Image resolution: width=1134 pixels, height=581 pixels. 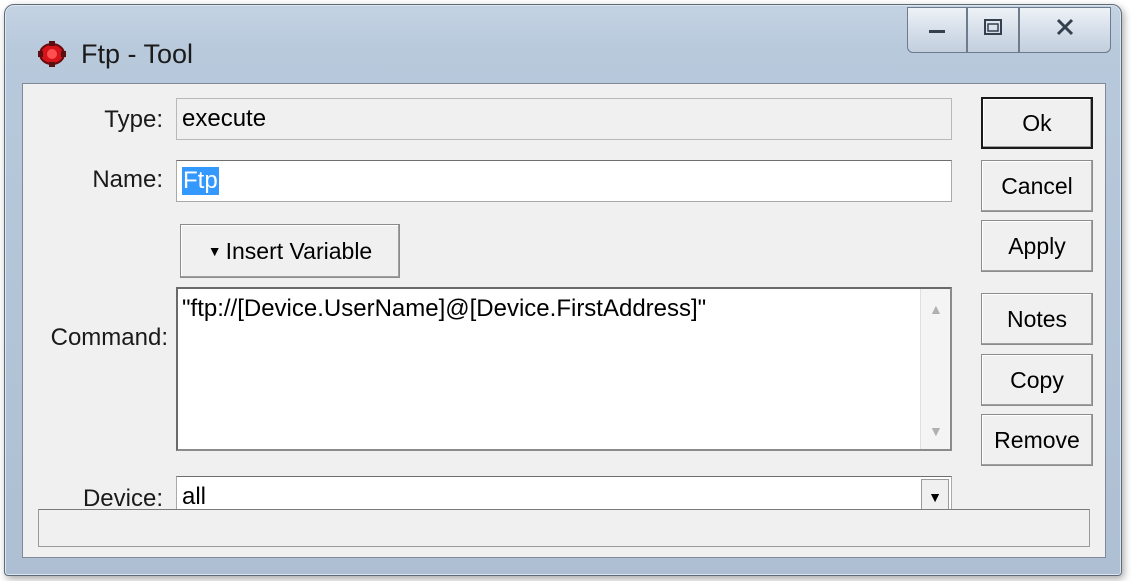 I want to click on type-label: Type:, so click(x=133, y=119).